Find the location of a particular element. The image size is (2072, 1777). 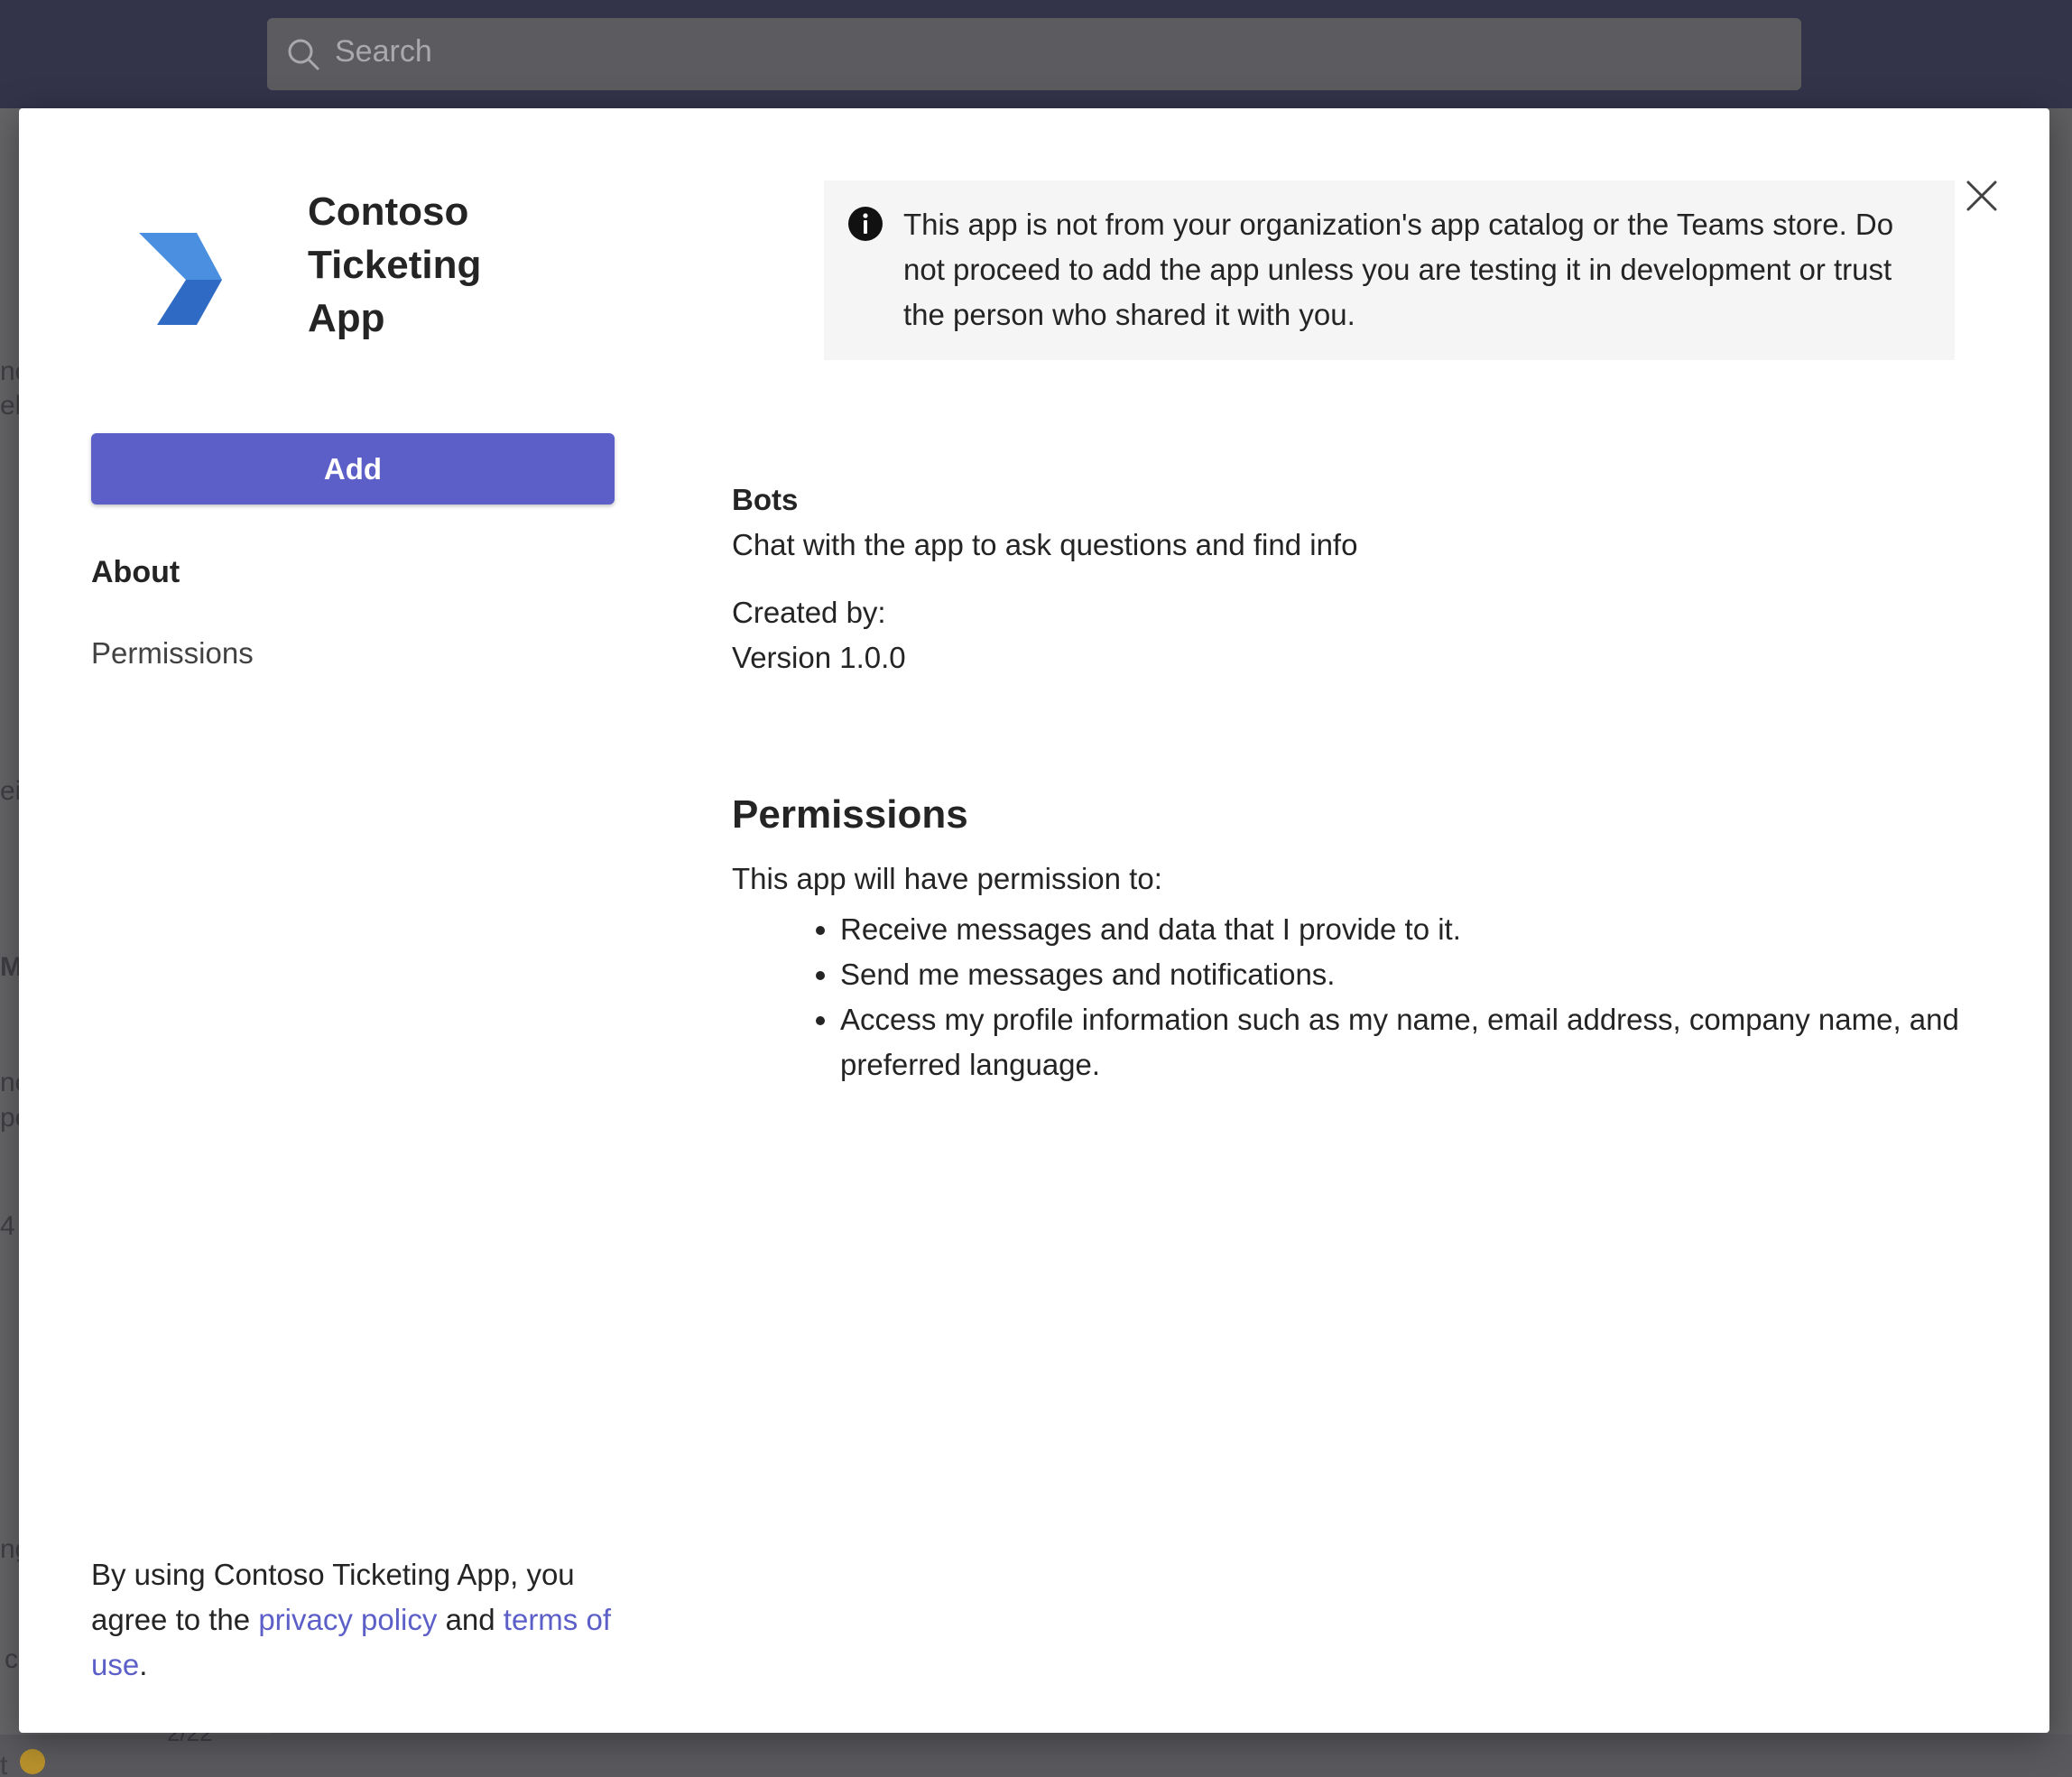

created-by-label: Created by: is located at coordinates (809, 613).